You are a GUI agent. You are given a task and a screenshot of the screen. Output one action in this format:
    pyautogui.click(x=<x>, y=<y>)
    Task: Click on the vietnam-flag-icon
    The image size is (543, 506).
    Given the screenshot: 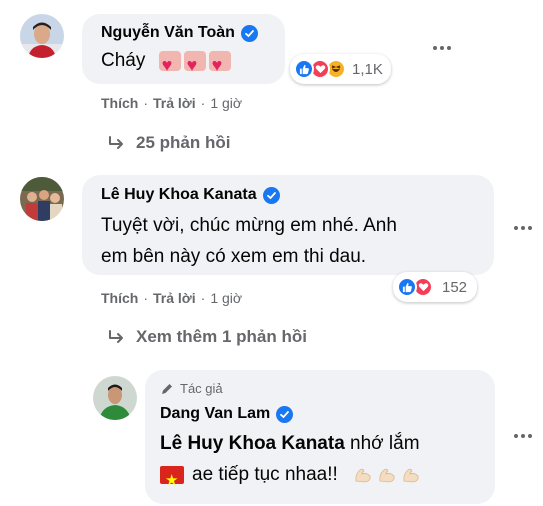 What is the action you would take?
    pyautogui.click(x=172, y=480)
    